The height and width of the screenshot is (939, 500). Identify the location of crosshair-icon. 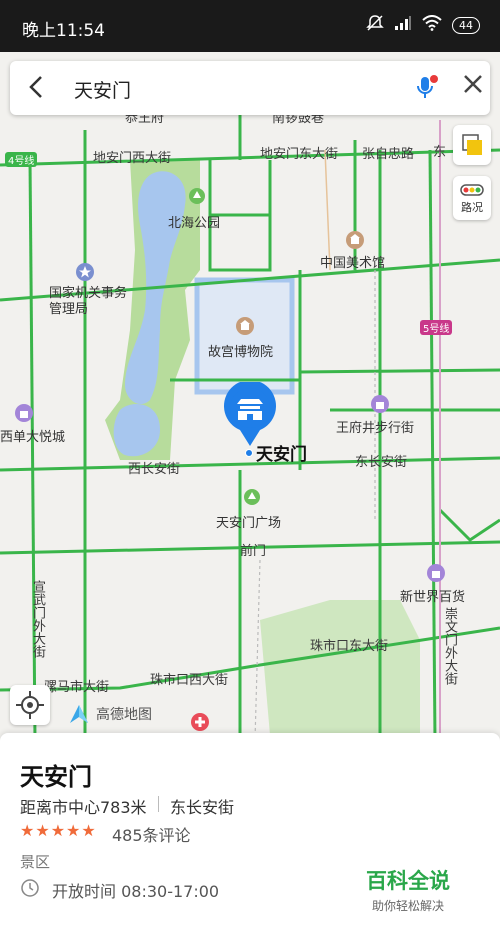
(30, 705).